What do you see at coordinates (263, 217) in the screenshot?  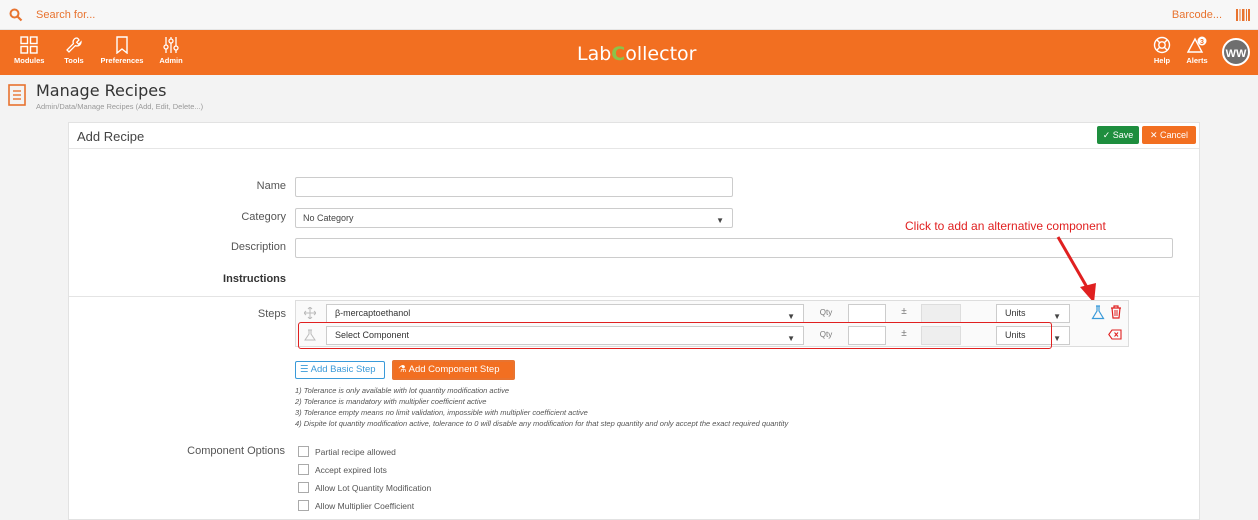 I see `category-label: Category` at bounding box center [263, 217].